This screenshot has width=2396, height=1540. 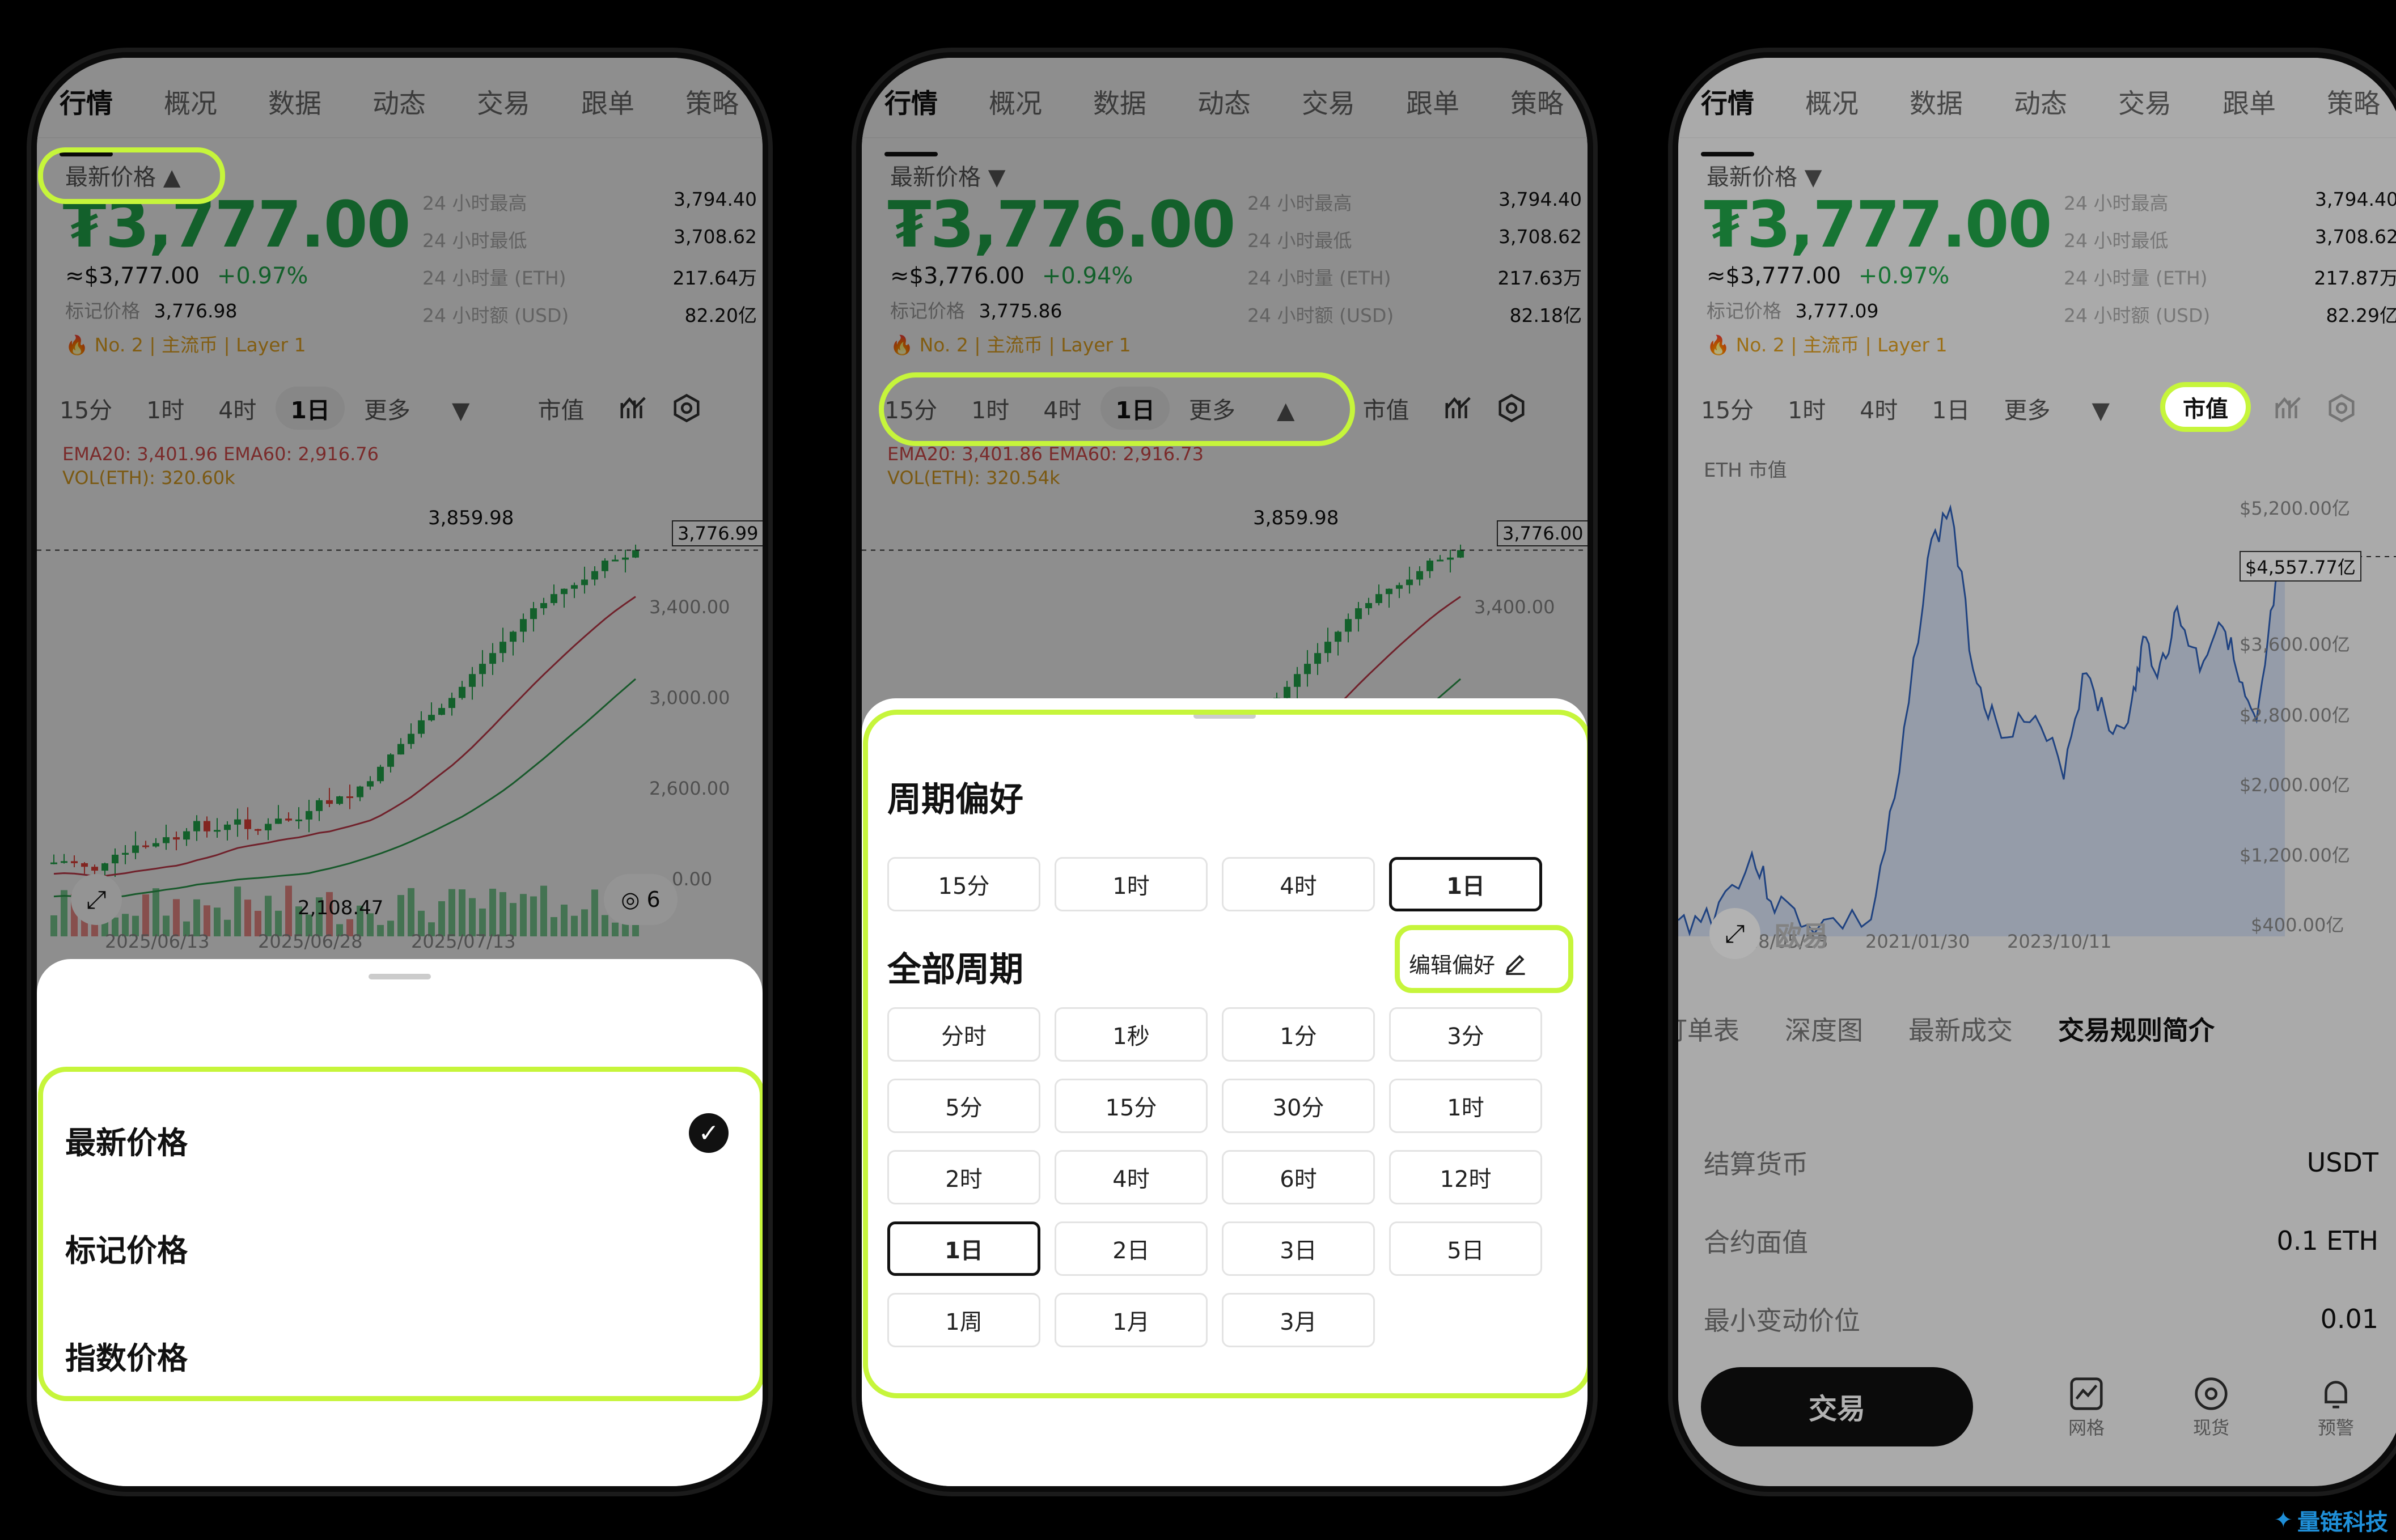 What do you see at coordinates (1452, 966) in the screenshot?
I see `edit-preferences-label: 编辑偏好` at bounding box center [1452, 966].